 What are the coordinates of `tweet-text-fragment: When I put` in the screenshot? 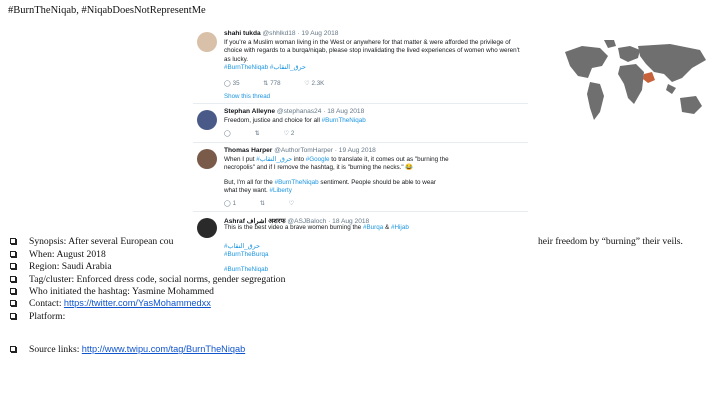 It's located at (239, 159).